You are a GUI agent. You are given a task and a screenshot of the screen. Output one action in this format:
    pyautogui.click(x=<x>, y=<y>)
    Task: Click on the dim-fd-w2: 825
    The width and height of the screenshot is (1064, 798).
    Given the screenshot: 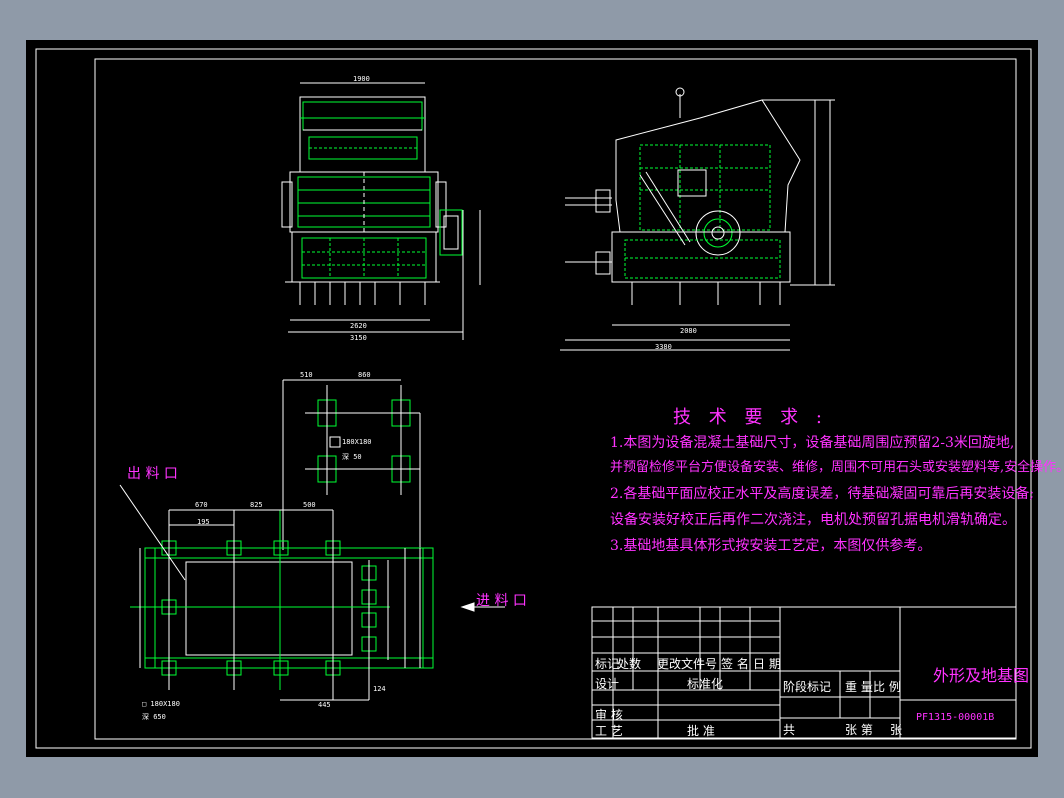 What is the action you would take?
    pyautogui.click(x=256, y=505)
    